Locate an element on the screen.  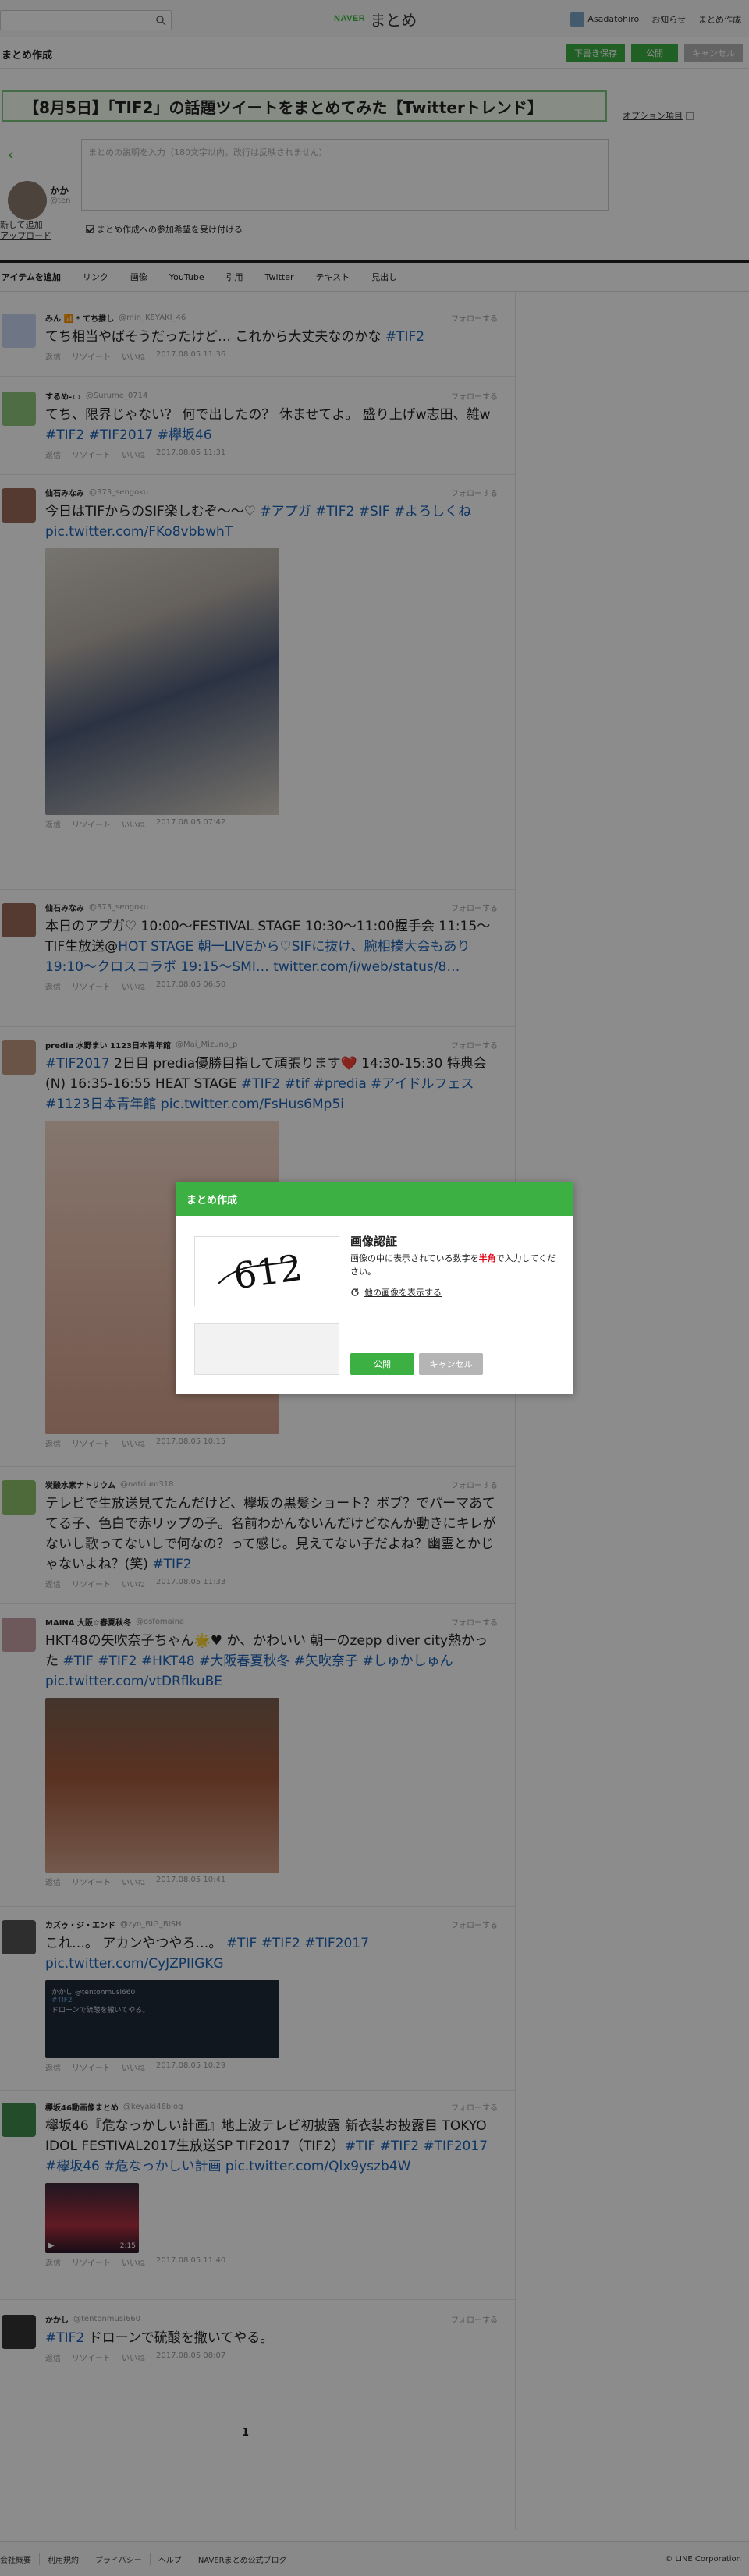
modal-description: 画像の中に表示されている数字を半角で入力してください。 is located at coordinates (455, 1265).